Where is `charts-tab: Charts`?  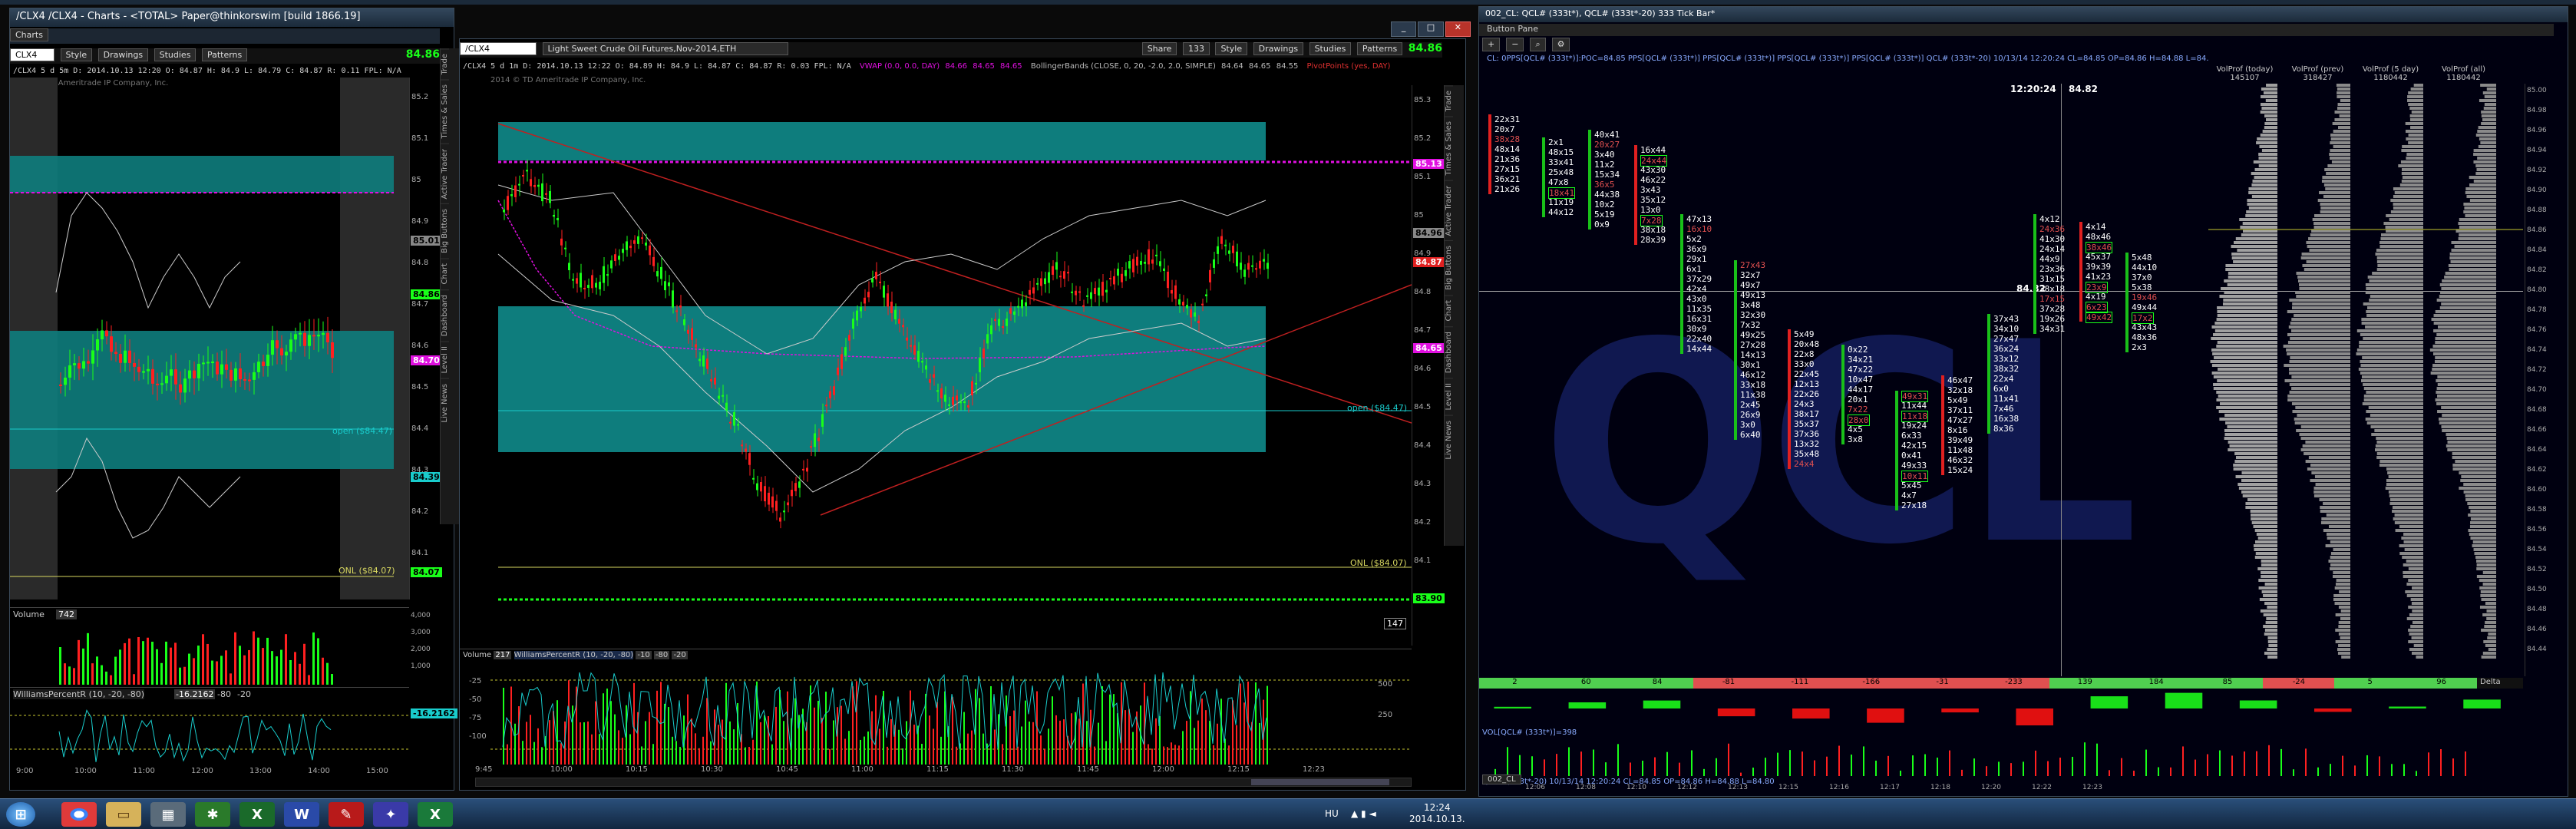
charts-tab: Charts is located at coordinates (29, 34).